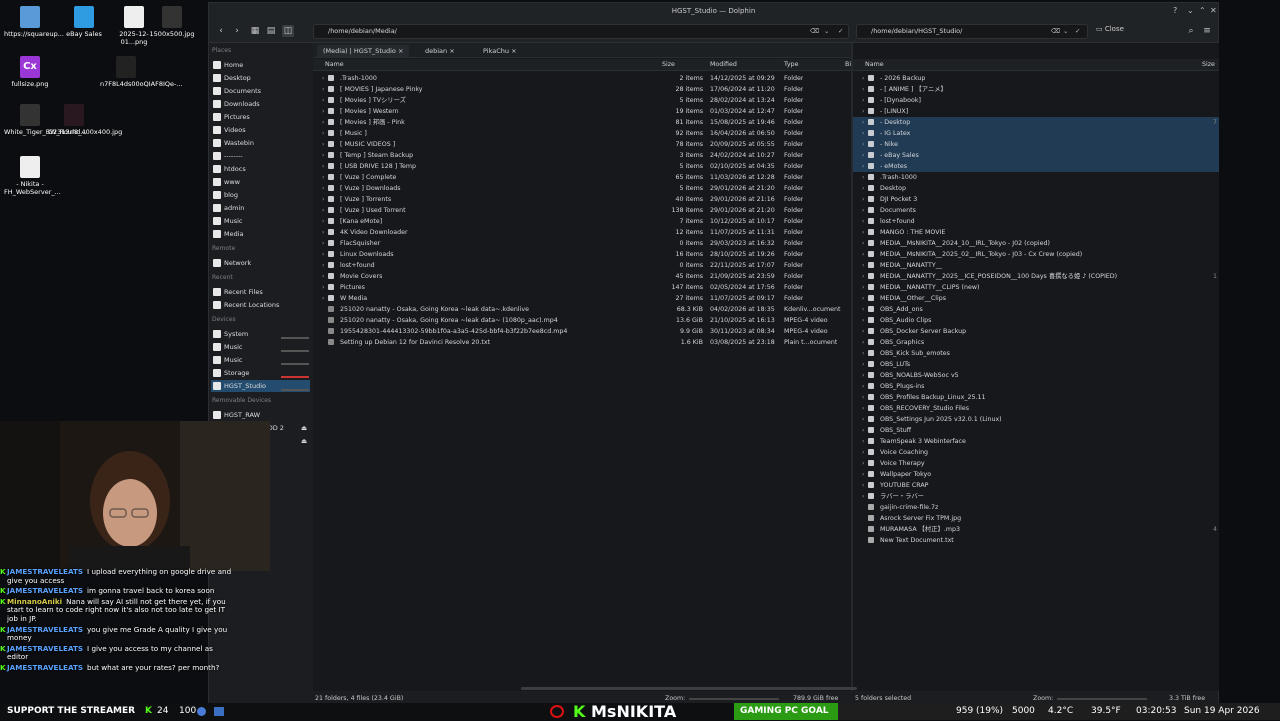 The width and height of the screenshot is (1280, 721). I want to click on table-row: › Voice Coaching, so click(1036, 452).